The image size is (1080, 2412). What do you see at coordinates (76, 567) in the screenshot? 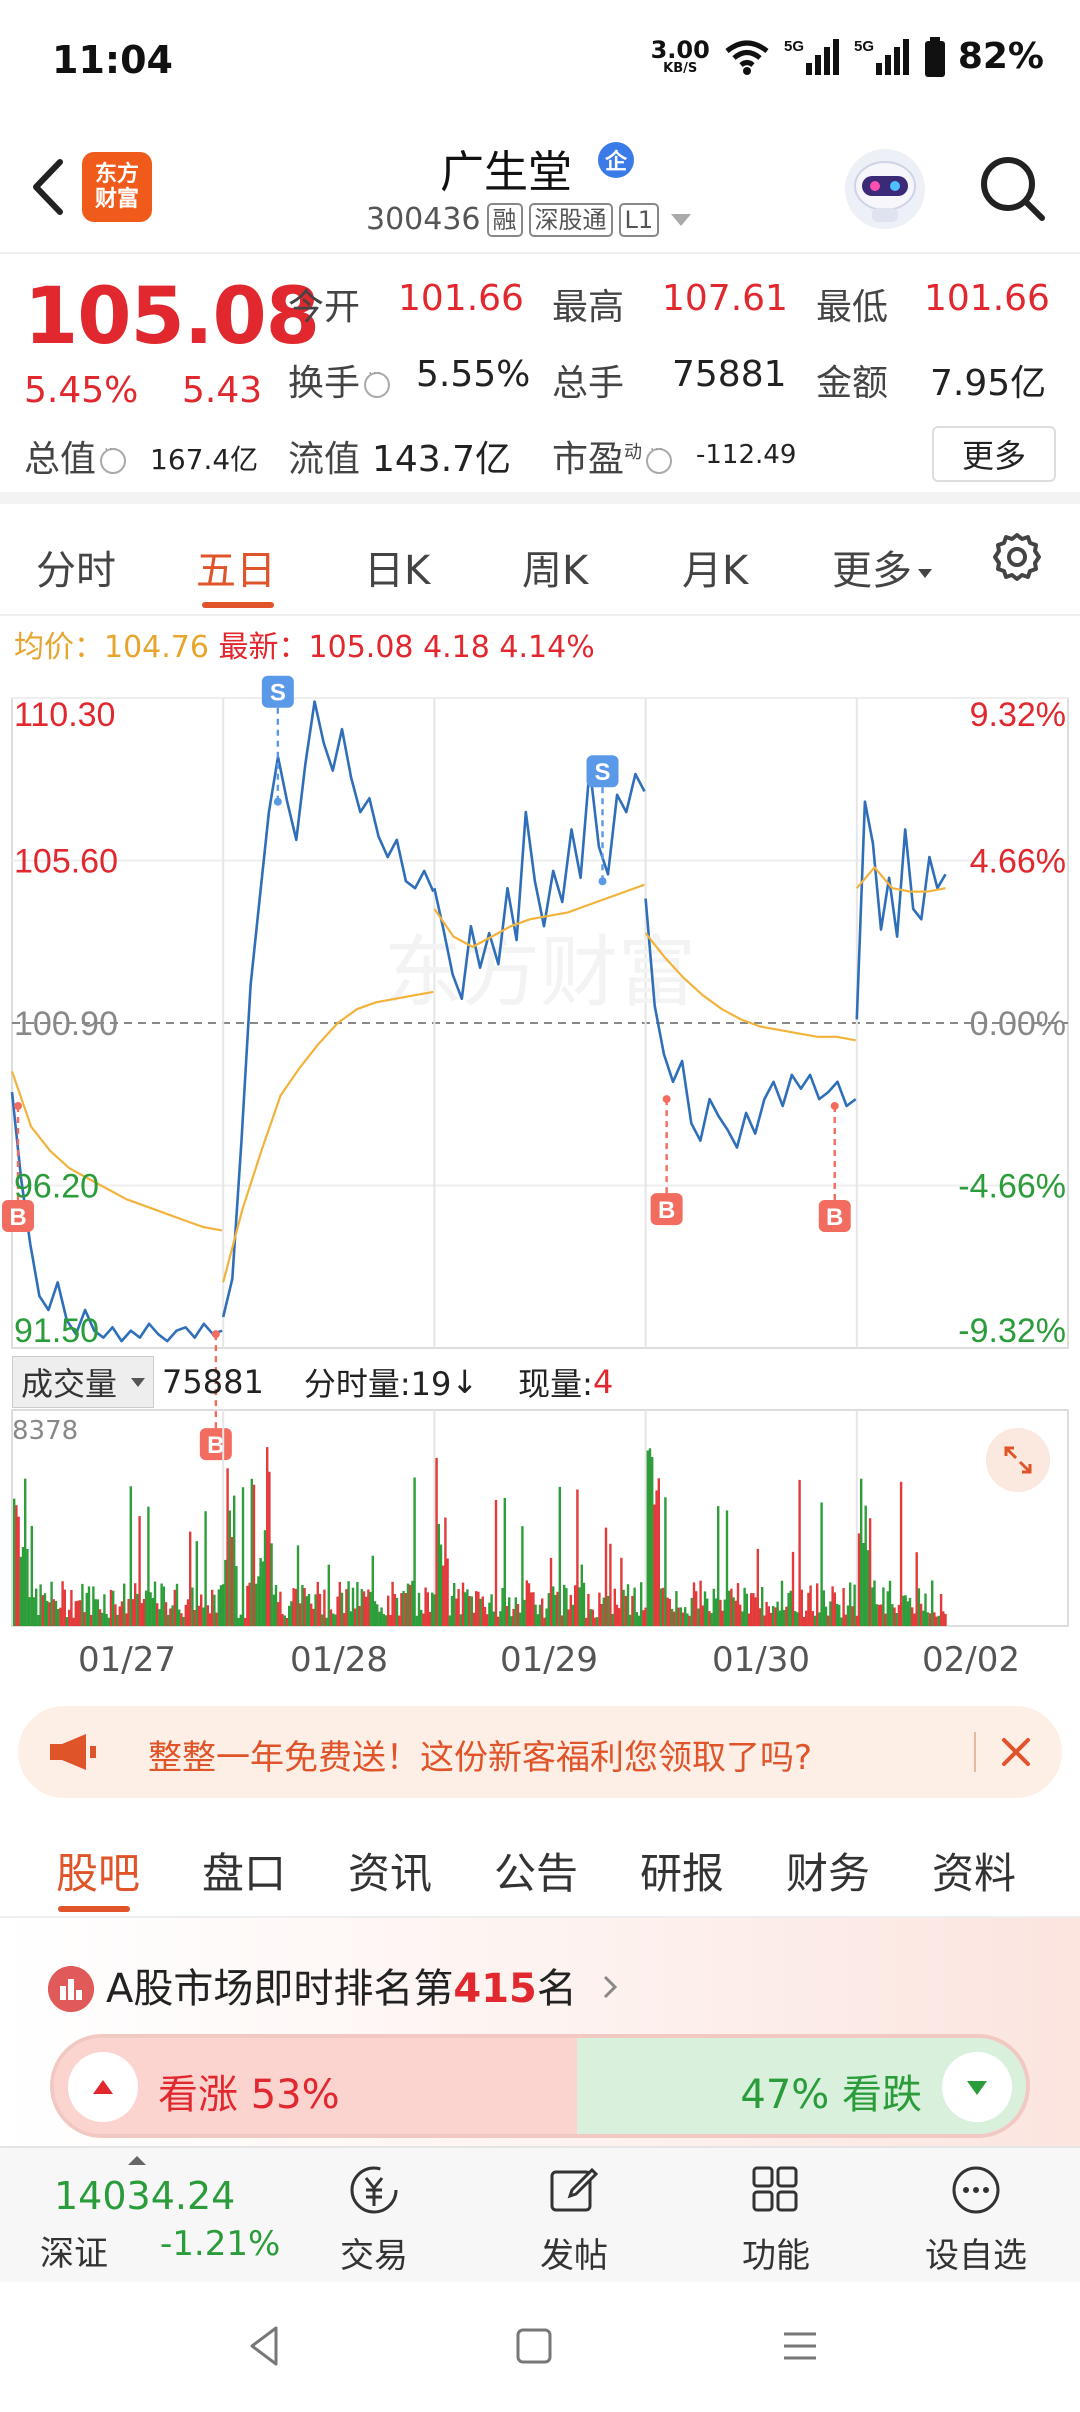
I see `tab-intraday: 分时` at bounding box center [76, 567].